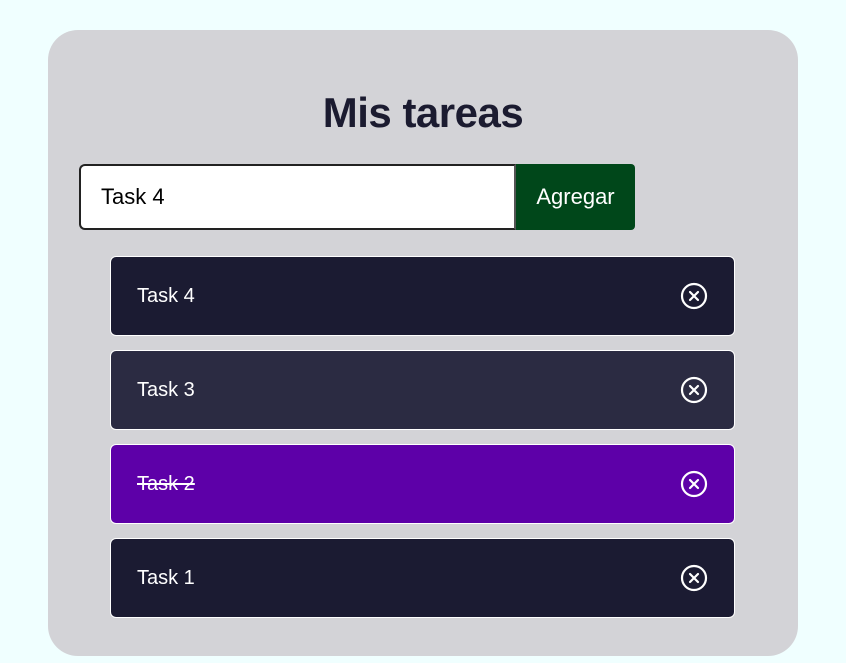  What do you see at coordinates (166, 295) in the screenshot?
I see `task-text: Task 4` at bounding box center [166, 295].